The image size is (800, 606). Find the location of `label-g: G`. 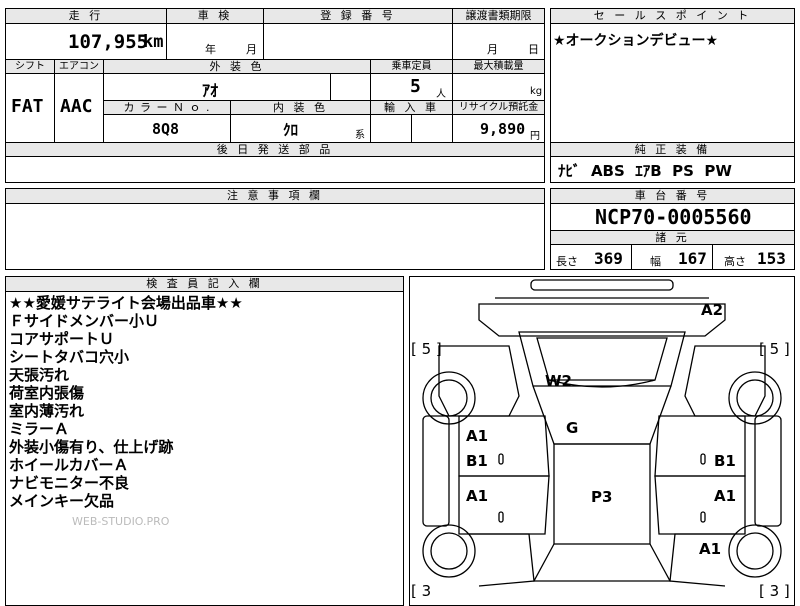

label-g: G is located at coordinates (572, 428).